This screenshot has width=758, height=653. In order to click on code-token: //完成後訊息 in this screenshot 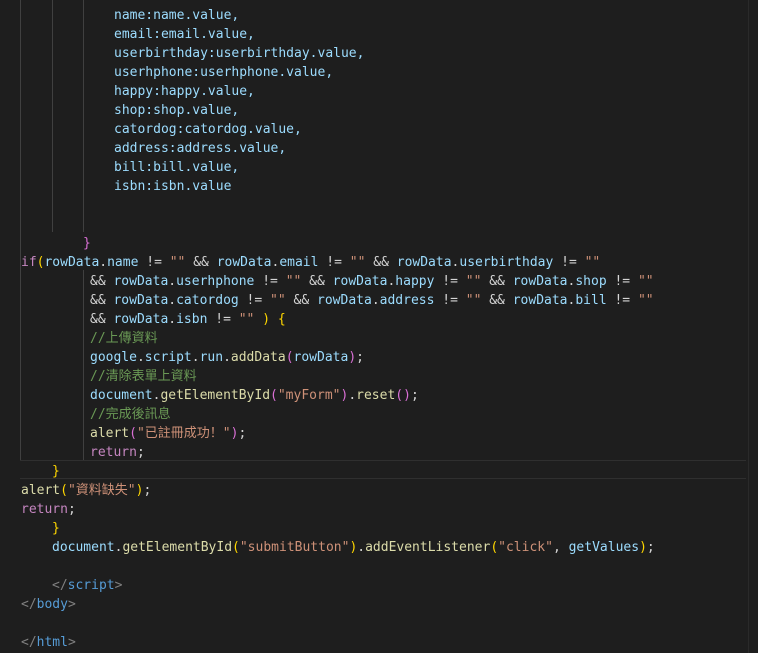, I will do `click(130, 414)`.